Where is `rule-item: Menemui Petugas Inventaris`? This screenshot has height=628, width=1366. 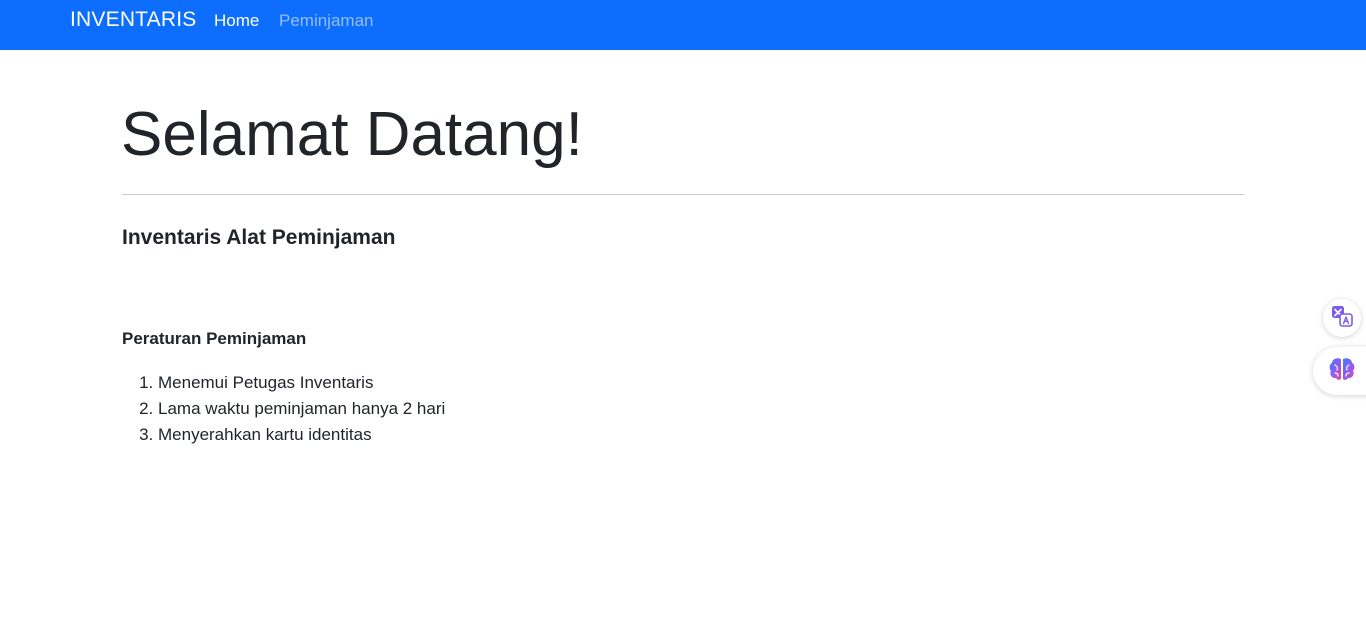 rule-item: Menemui Petugas Inventaris is located at coordinates (301, 383).